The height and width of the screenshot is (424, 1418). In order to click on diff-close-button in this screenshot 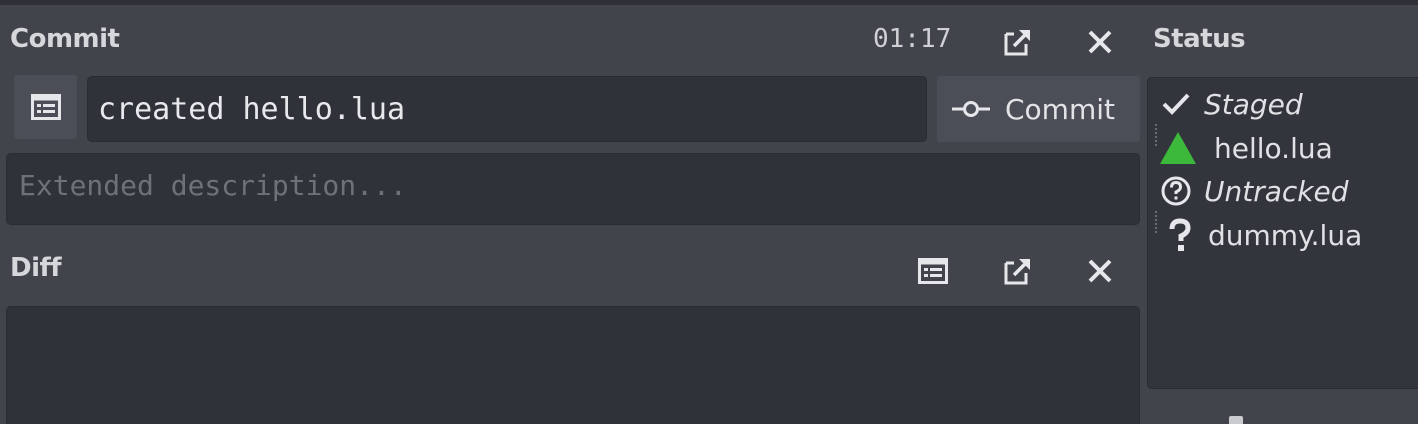, I will do `click(1100, 271)`.